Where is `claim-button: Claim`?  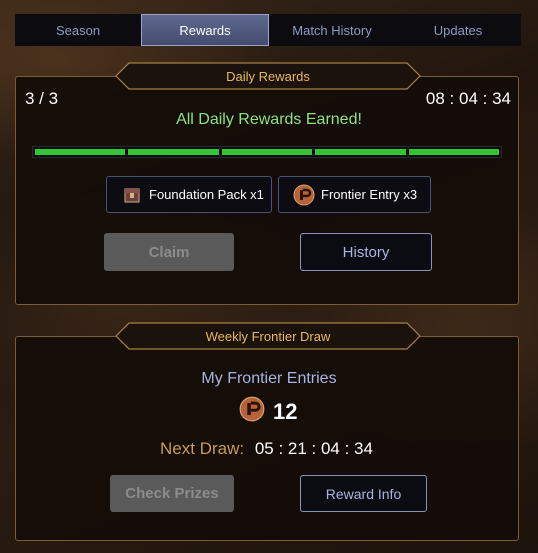
claim-button: Claim is located at coordinates (169, 252).